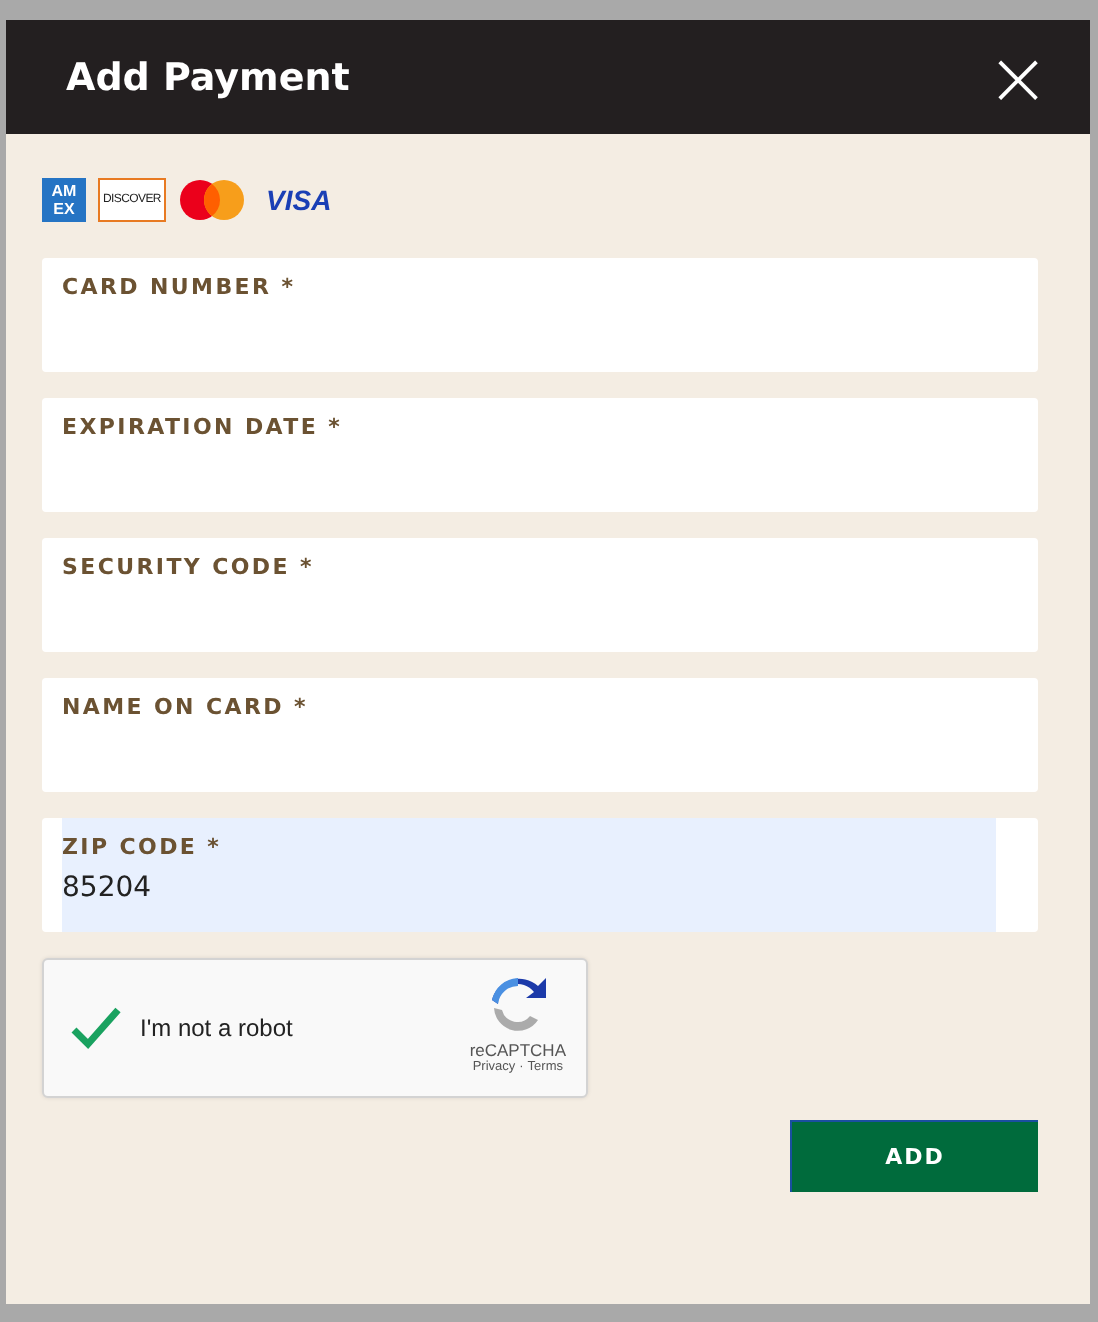  What do you see at coordinates (208, 77) in the screenshot?
I see `dialog-title: Add Payment` at bounding box center [208, 77].